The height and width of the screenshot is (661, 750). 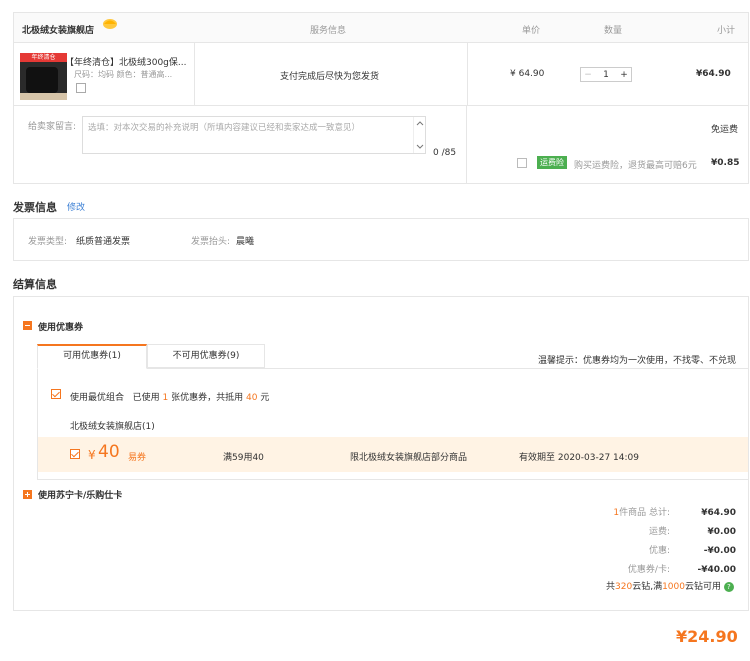 What do you see at coordinates (252, 398) in the screenshot?
I see `best-combo-amount: 40` at bounding box center [252, 398].